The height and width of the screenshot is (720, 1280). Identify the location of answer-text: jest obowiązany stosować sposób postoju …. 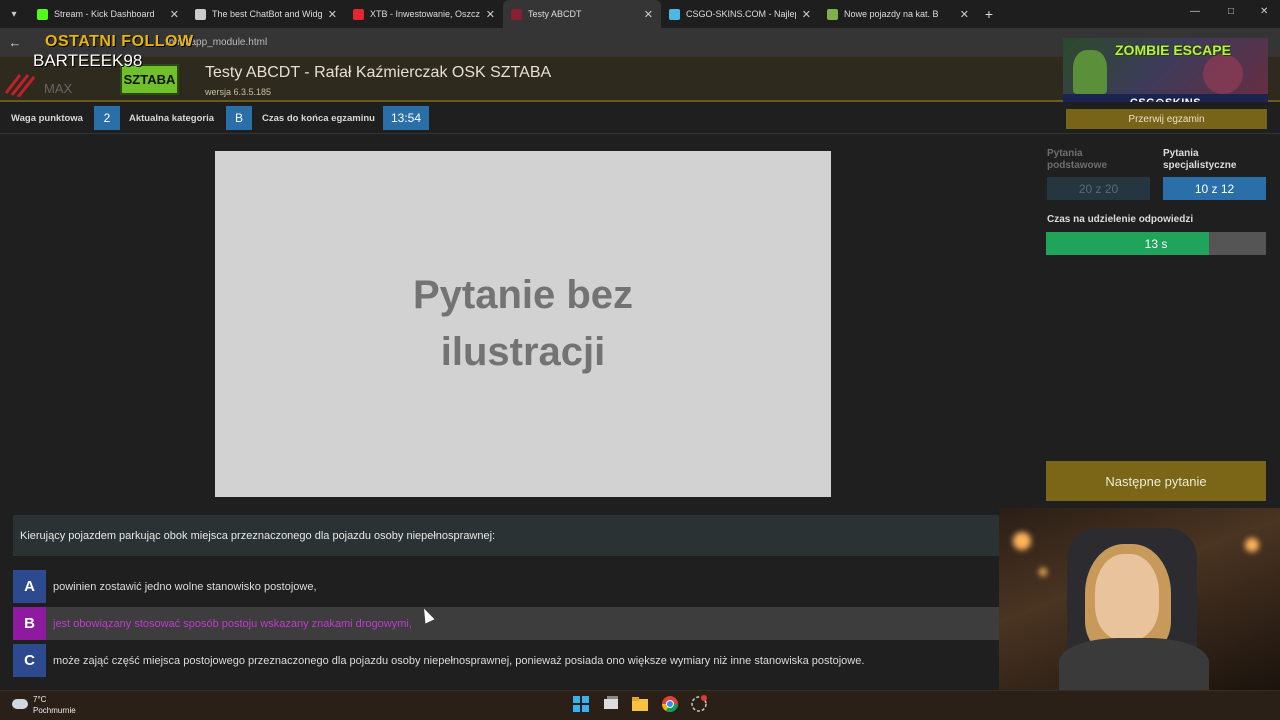
(232, 623).